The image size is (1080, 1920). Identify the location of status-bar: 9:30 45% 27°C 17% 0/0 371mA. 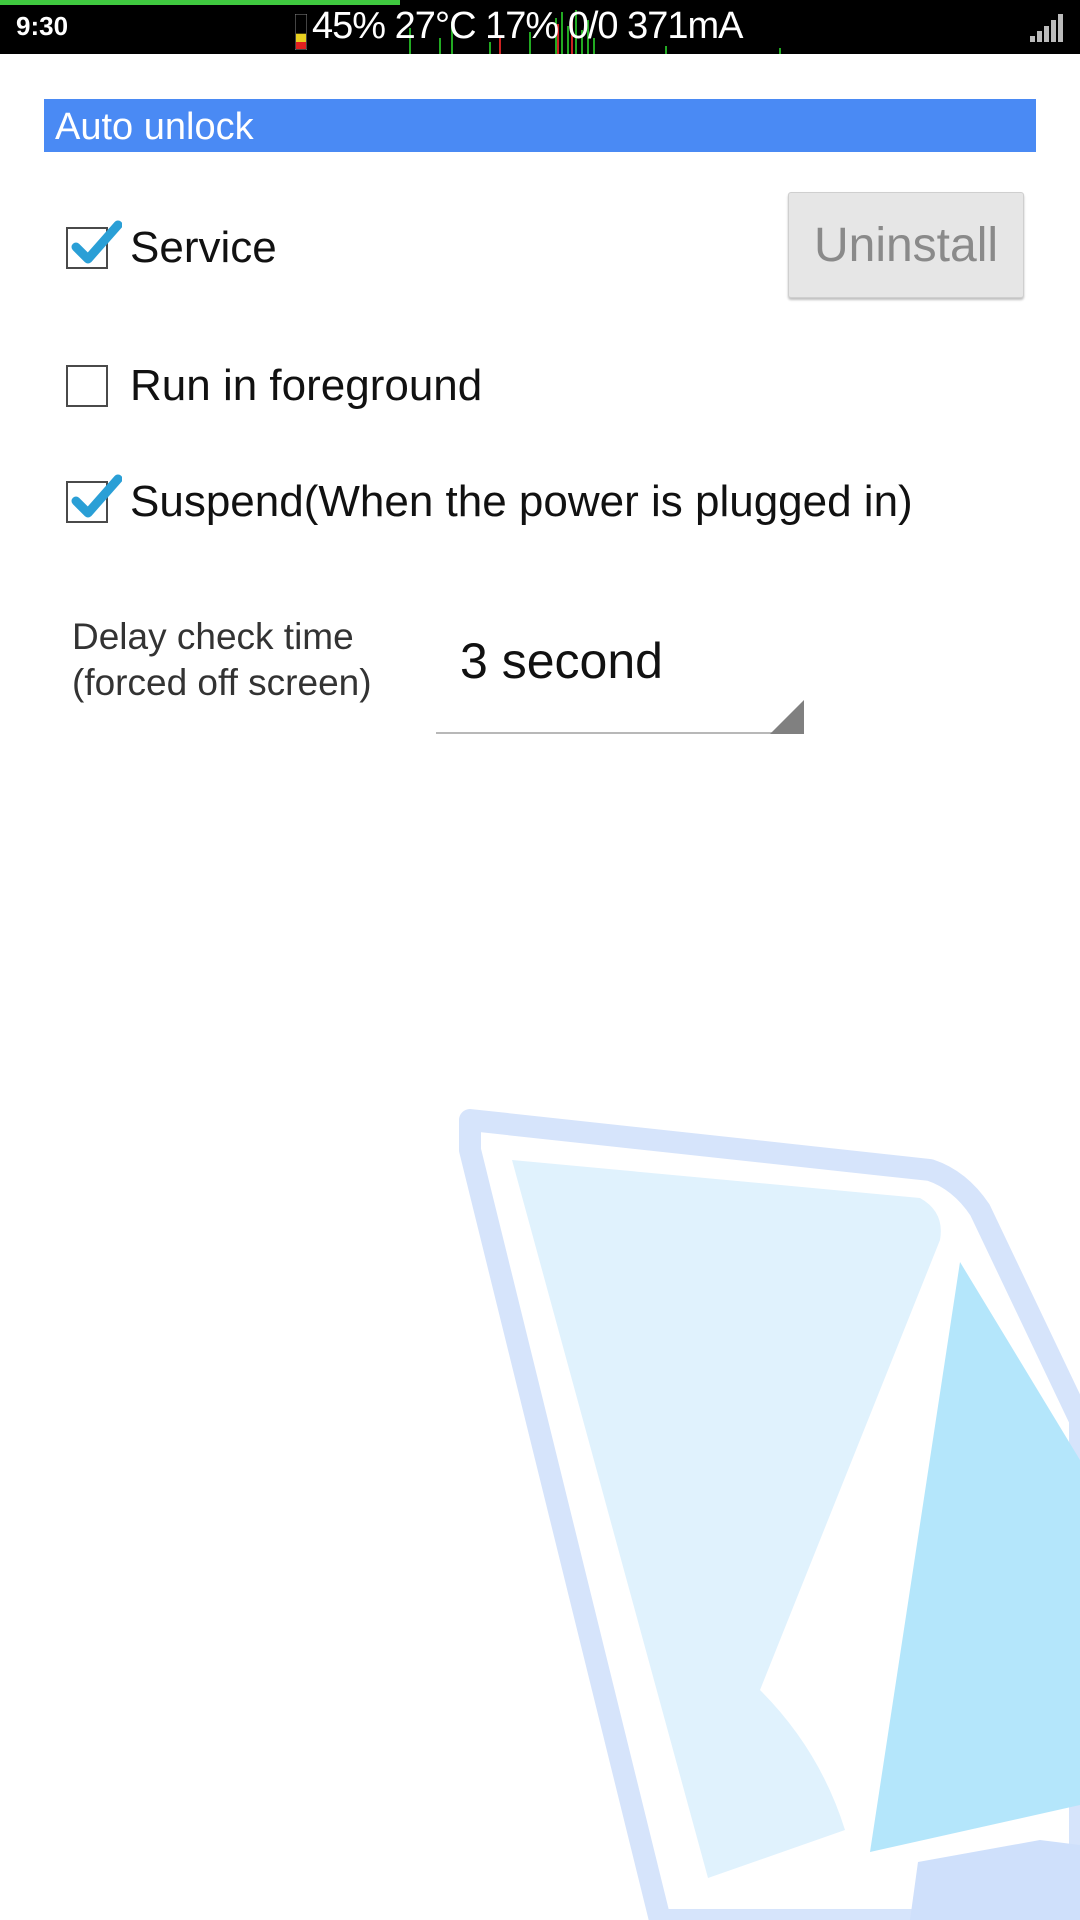
(540, 27).